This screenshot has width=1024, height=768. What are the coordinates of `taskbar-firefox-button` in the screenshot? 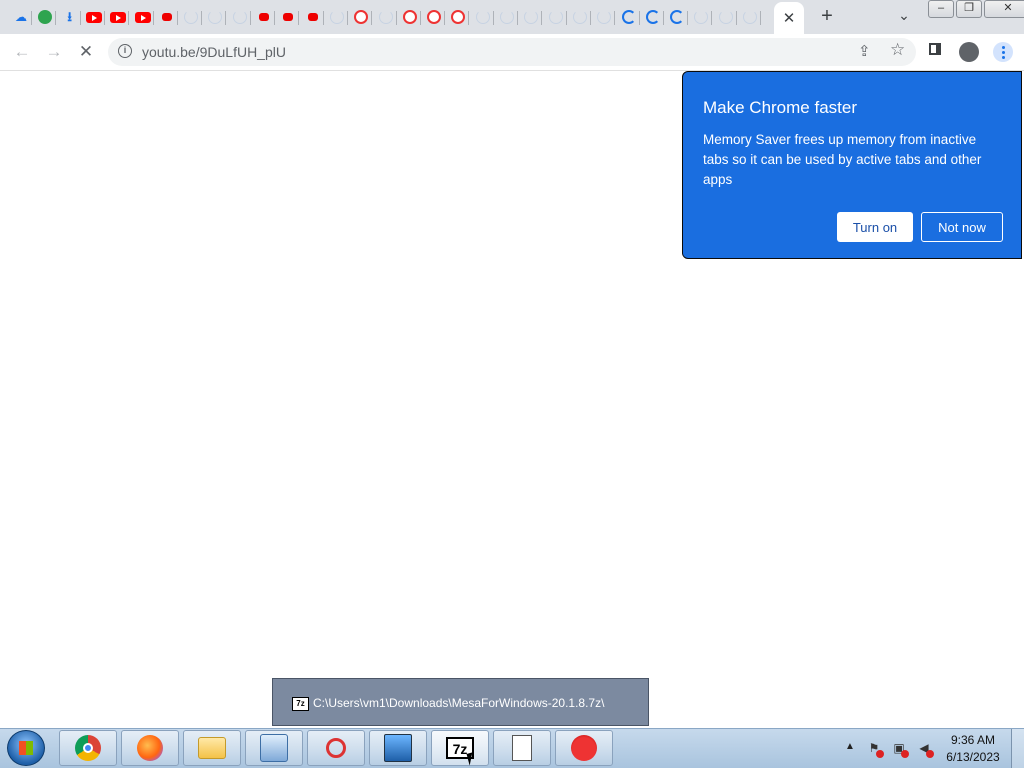 It's located at (150, 748).